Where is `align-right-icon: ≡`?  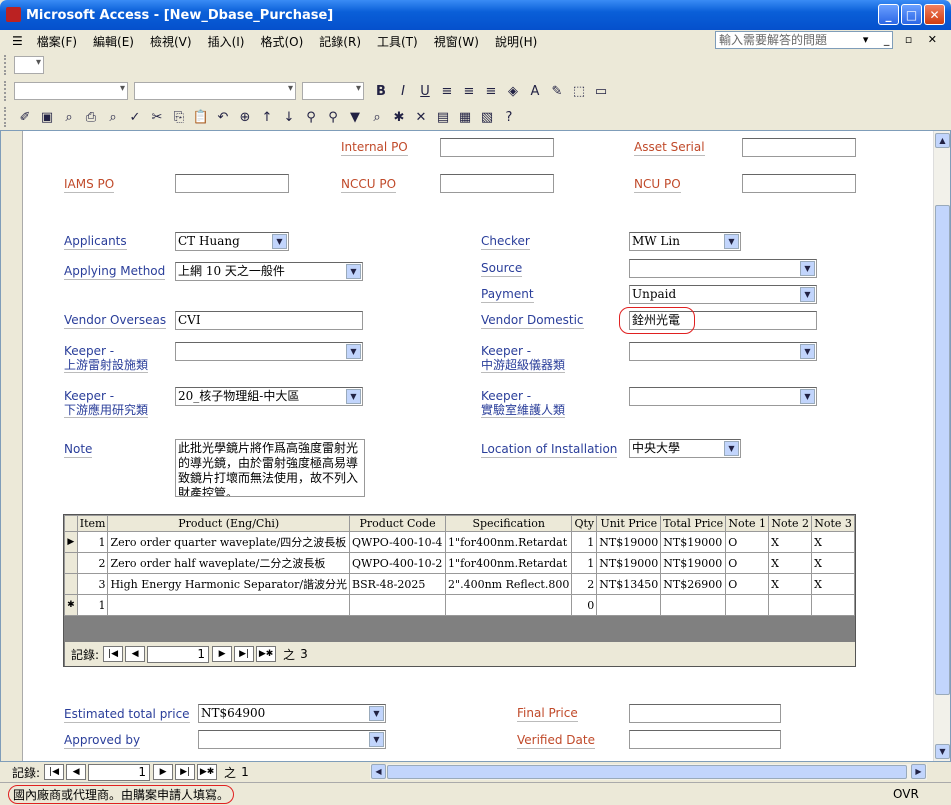 align-right-icon: ≡ is located at coordinates (491, 91).